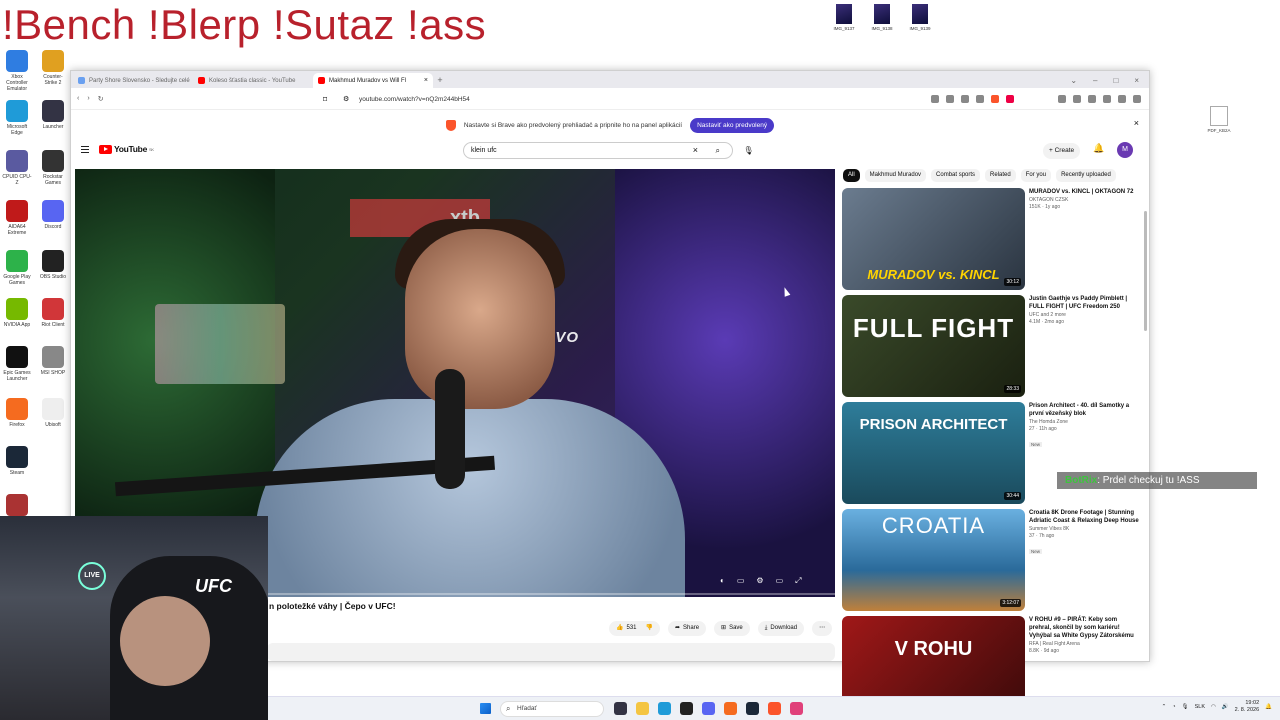 The width and height of the screenshot is (1280, 720). I want to click on desktop-icon-pdf: PDF_KB2A, so click(1219, 119).